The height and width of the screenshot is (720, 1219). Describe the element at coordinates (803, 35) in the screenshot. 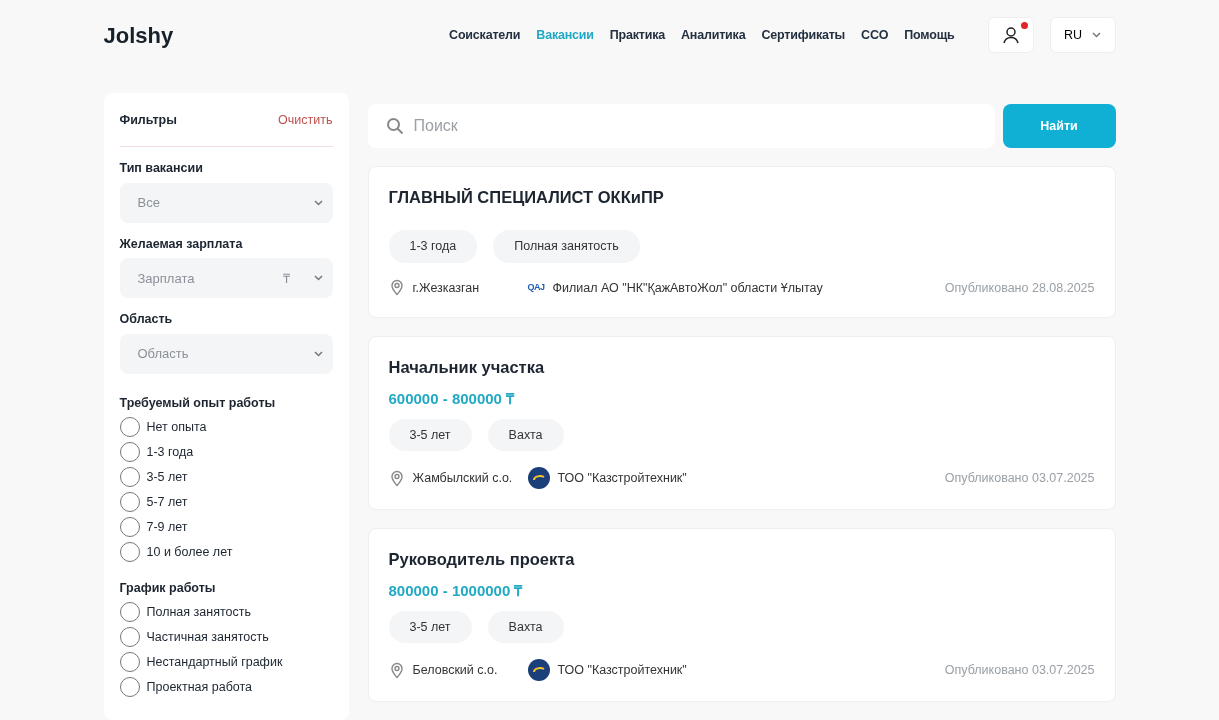

I see `nav-link: Сертификаты` at that location.